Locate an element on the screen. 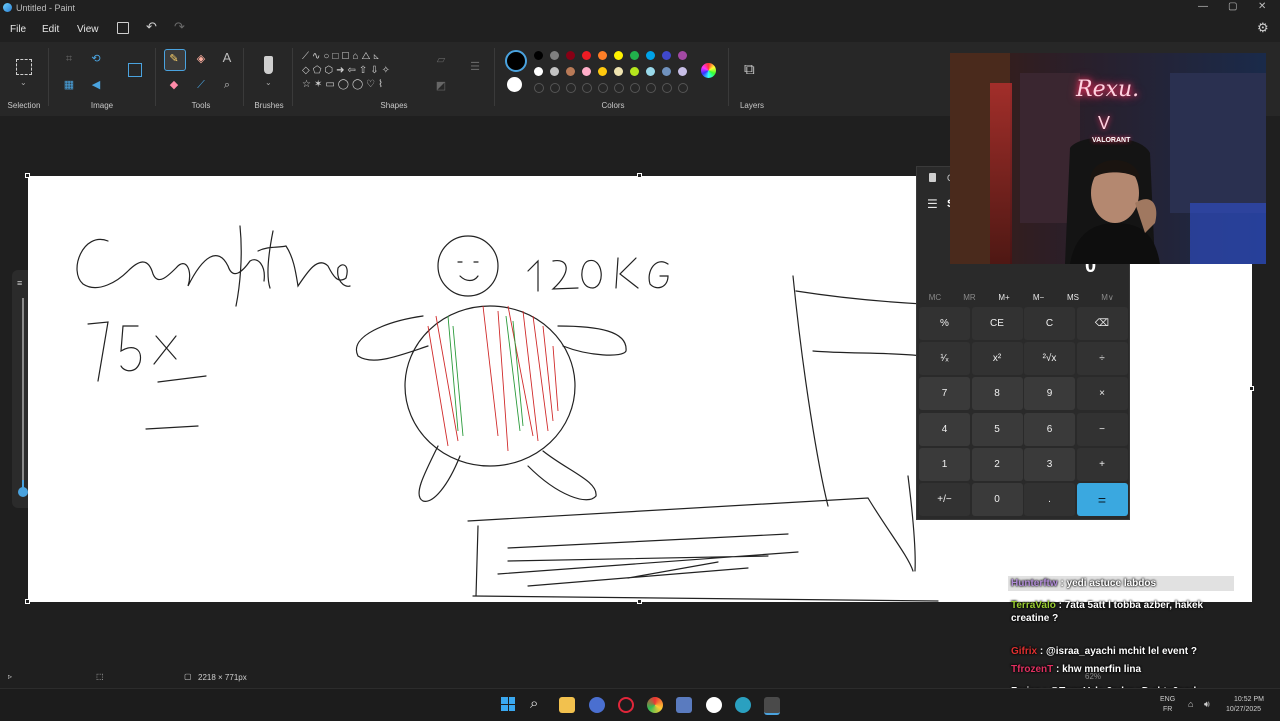 This screenshot has width=1280, height=721. calculator-key: 9 is located at coordinates (1049, 394).